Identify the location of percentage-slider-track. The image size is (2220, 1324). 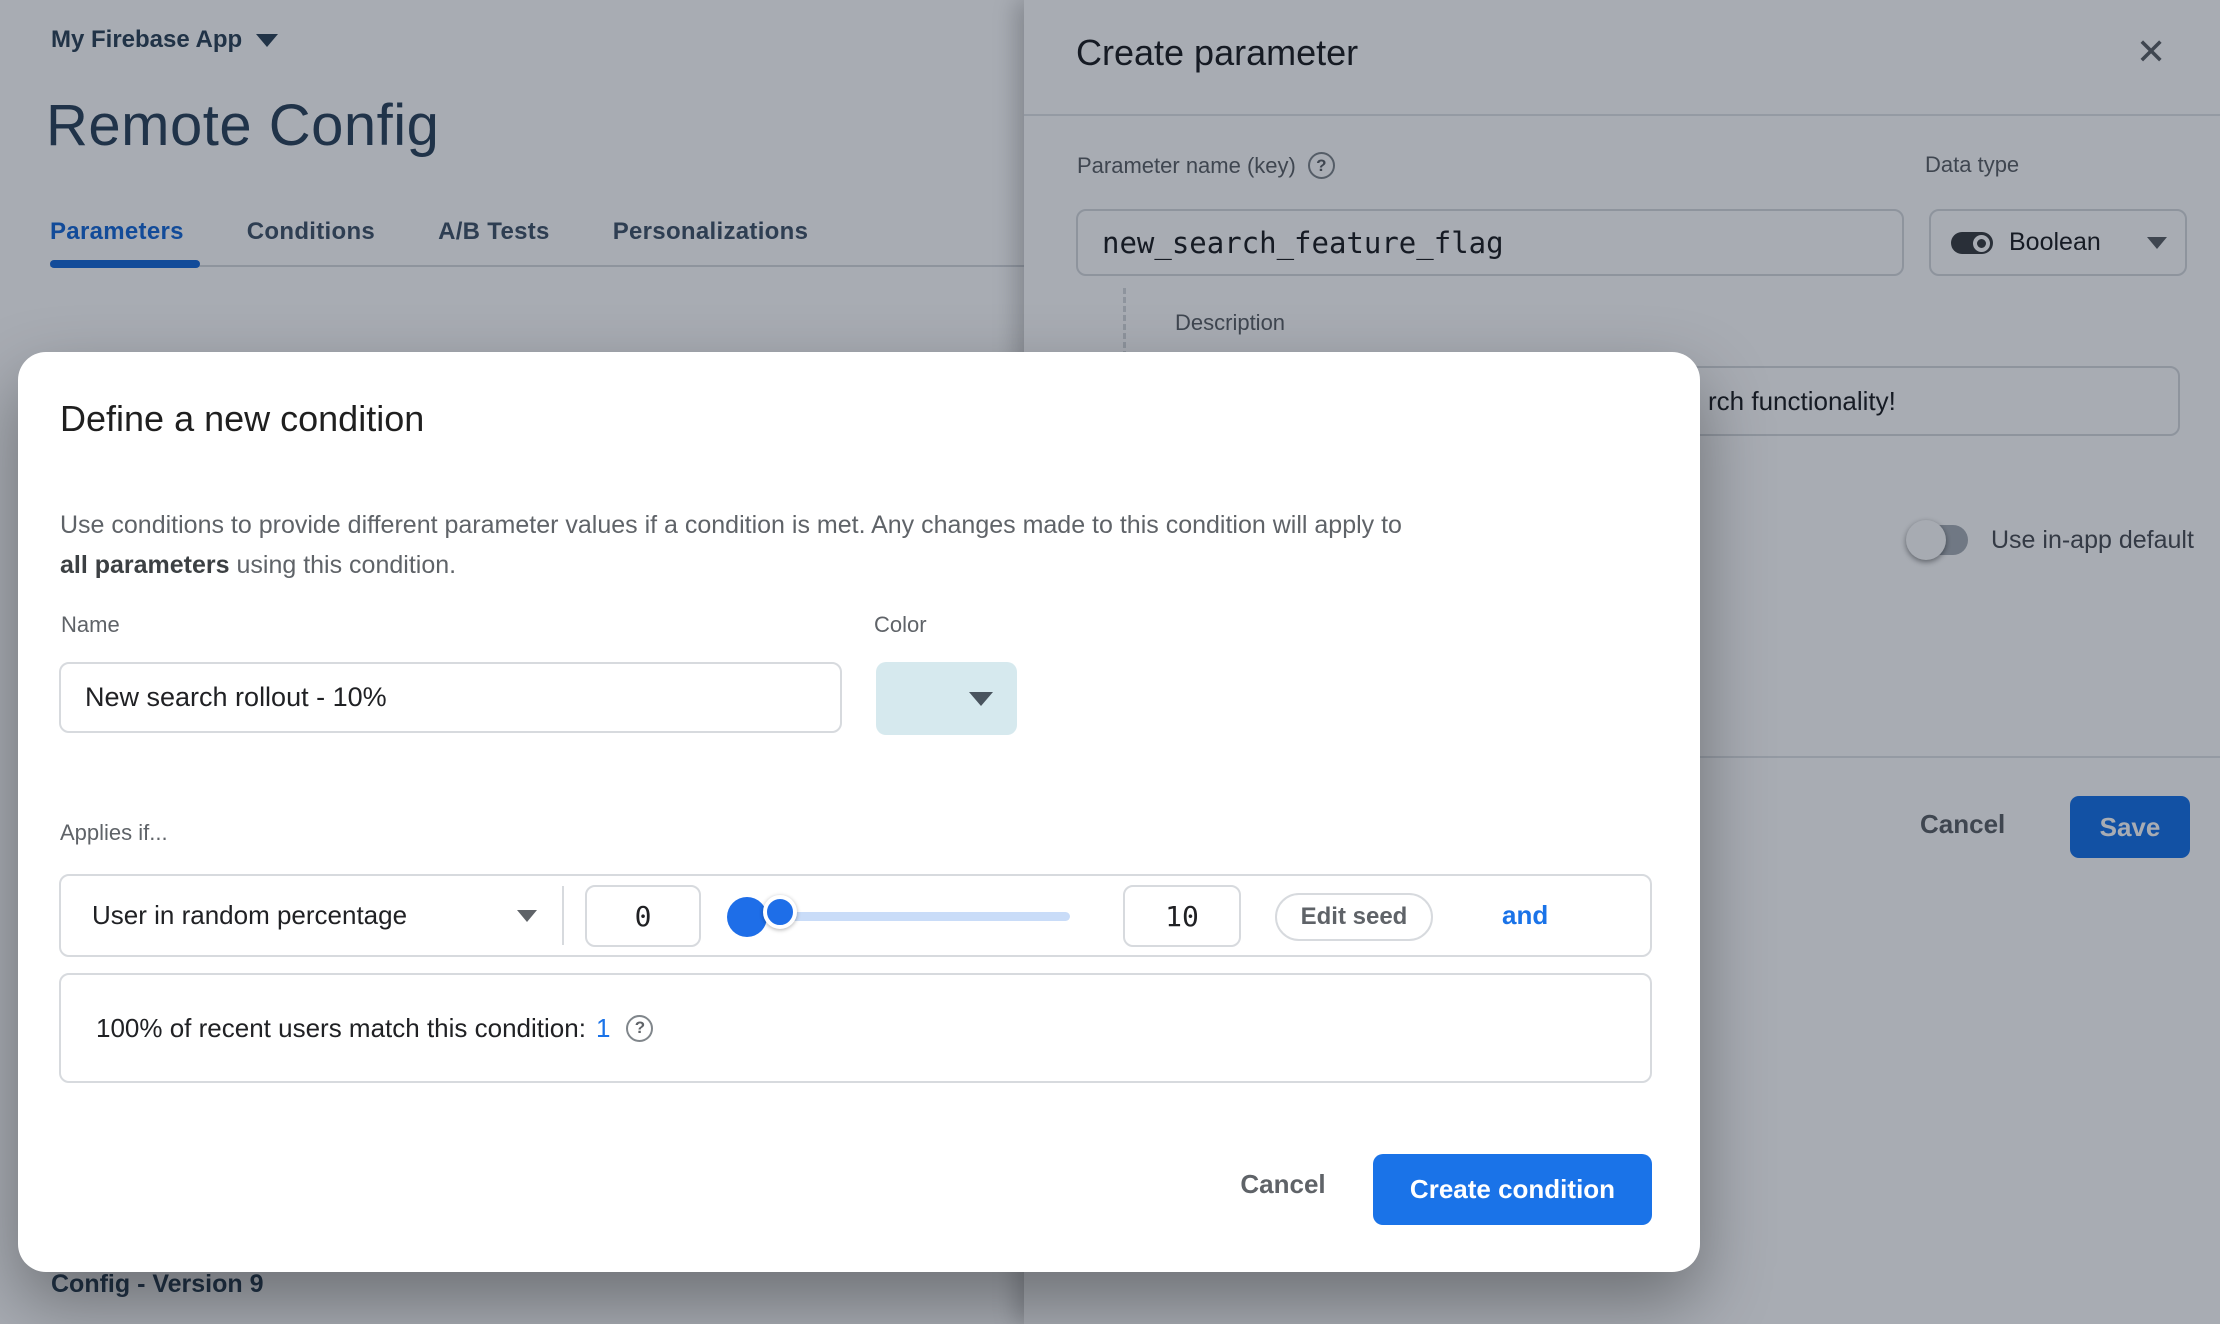
(910, 916).